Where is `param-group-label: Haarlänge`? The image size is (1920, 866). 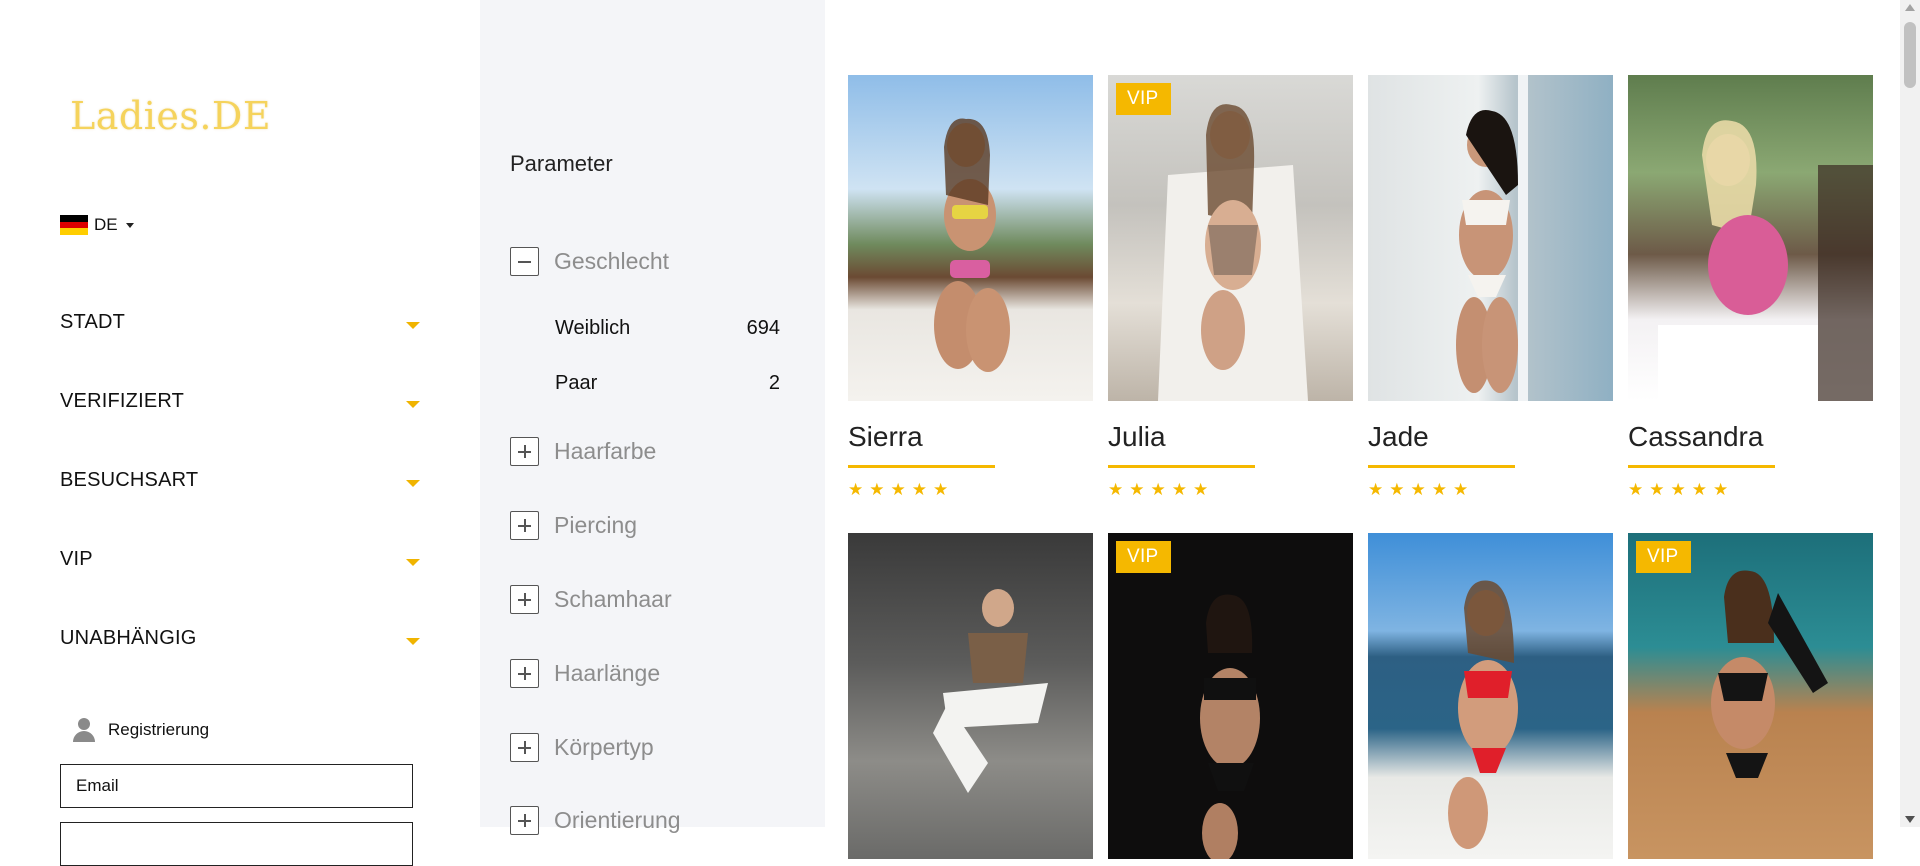 param-group-label: Haarlänge is located at coordinates (607, 673).